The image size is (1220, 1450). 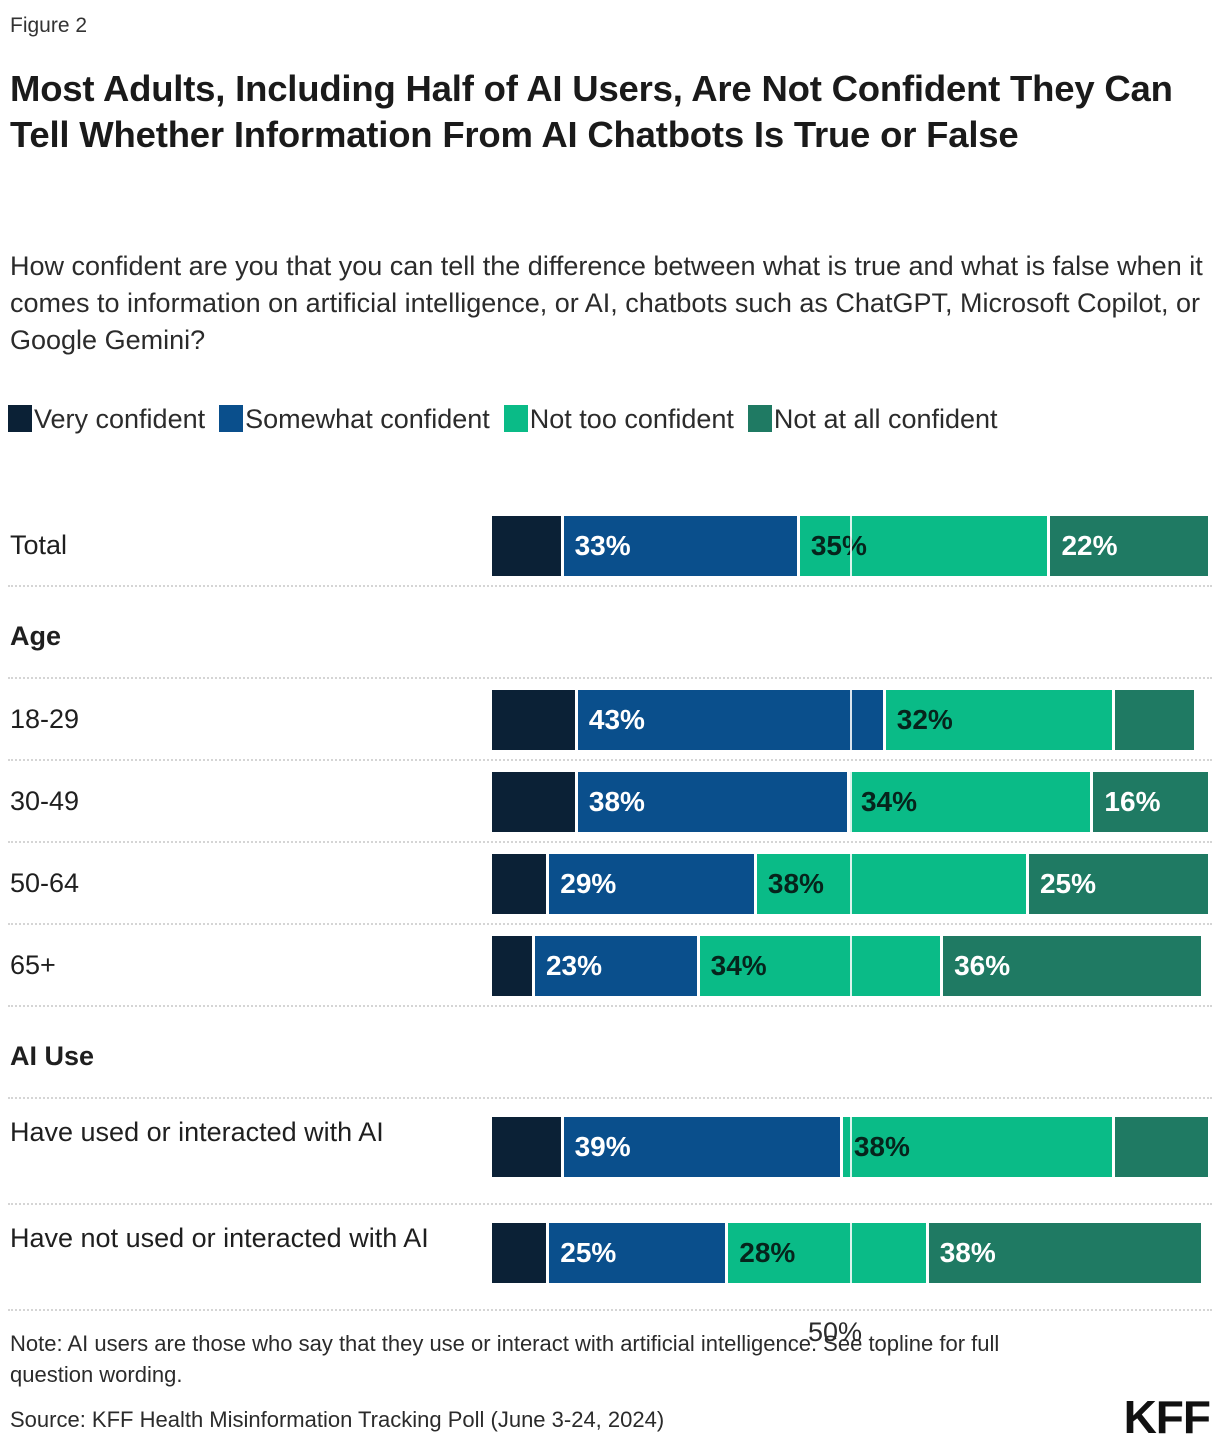 I want to click on bar-segment-value: 39%, so click(x=602, y=1146).